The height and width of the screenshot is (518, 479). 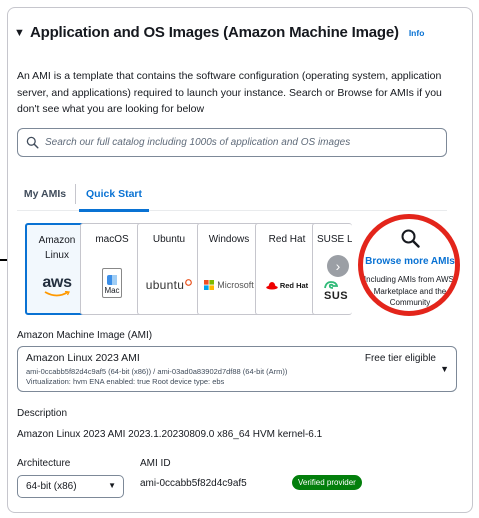 I want to click on info-link: Info, so click(x=417, y=33).